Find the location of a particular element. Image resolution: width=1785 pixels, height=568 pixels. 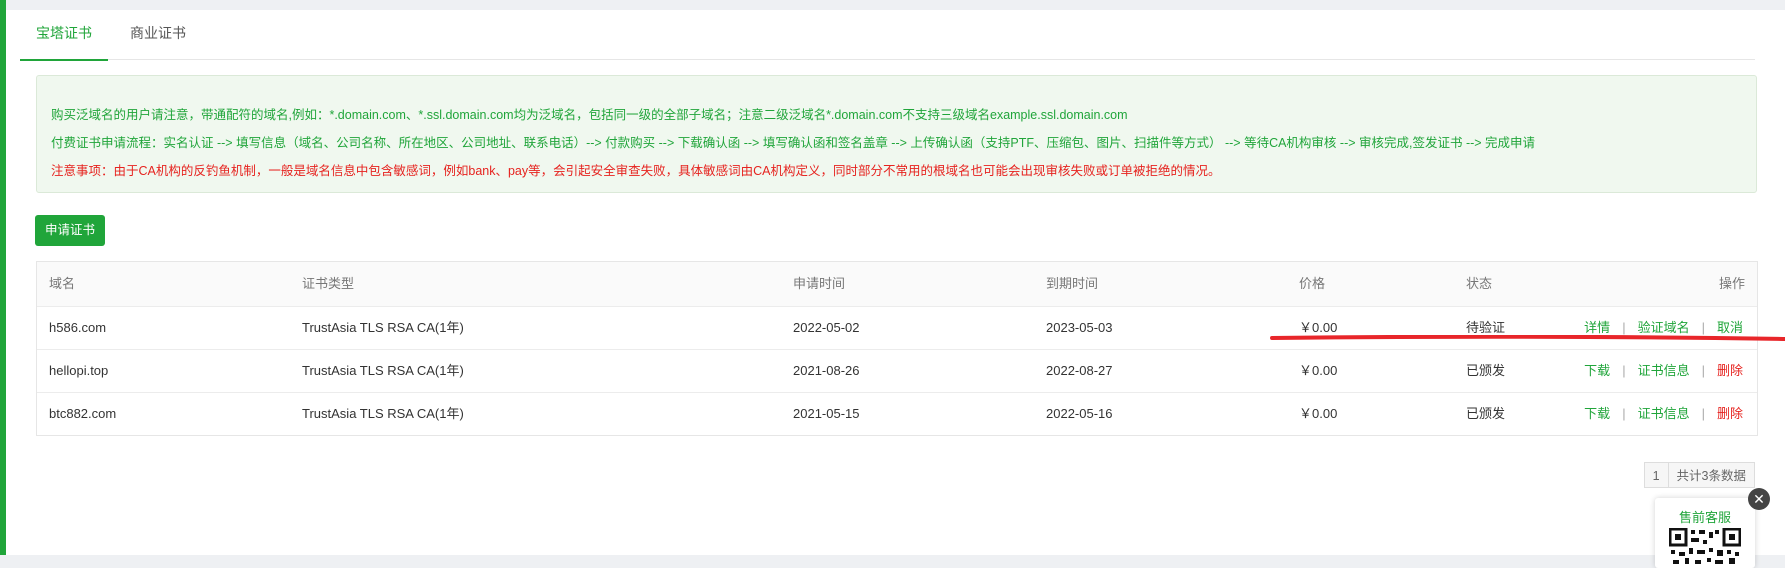

customer-service-widget: 售前客服 is located at coordinates (1705, 533).